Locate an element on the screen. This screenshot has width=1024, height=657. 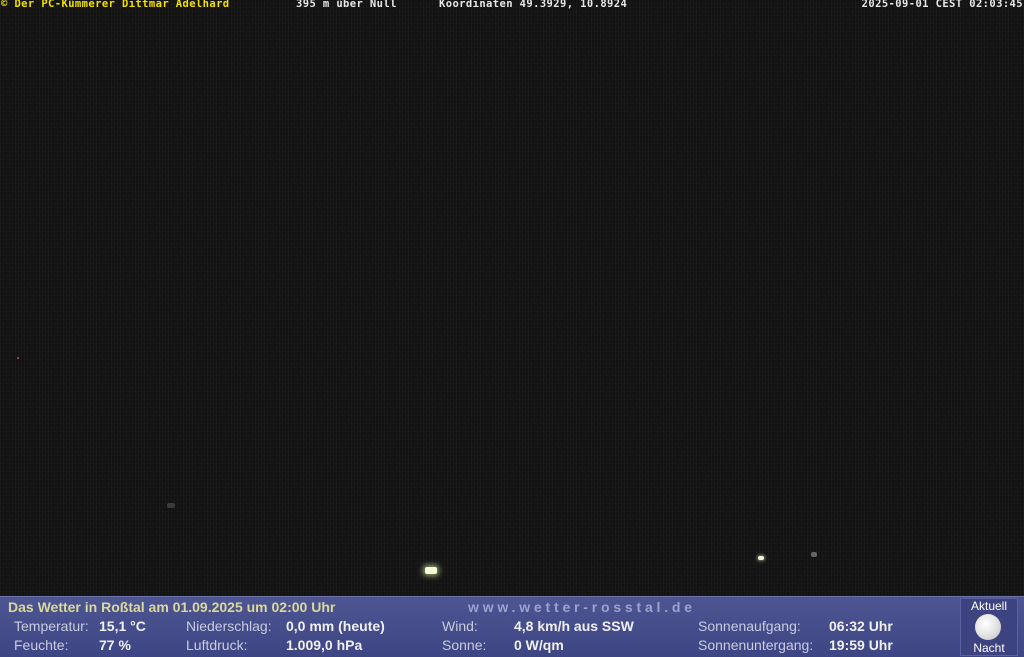
humidity-value: 77 % is located at coordinates (115, 645).